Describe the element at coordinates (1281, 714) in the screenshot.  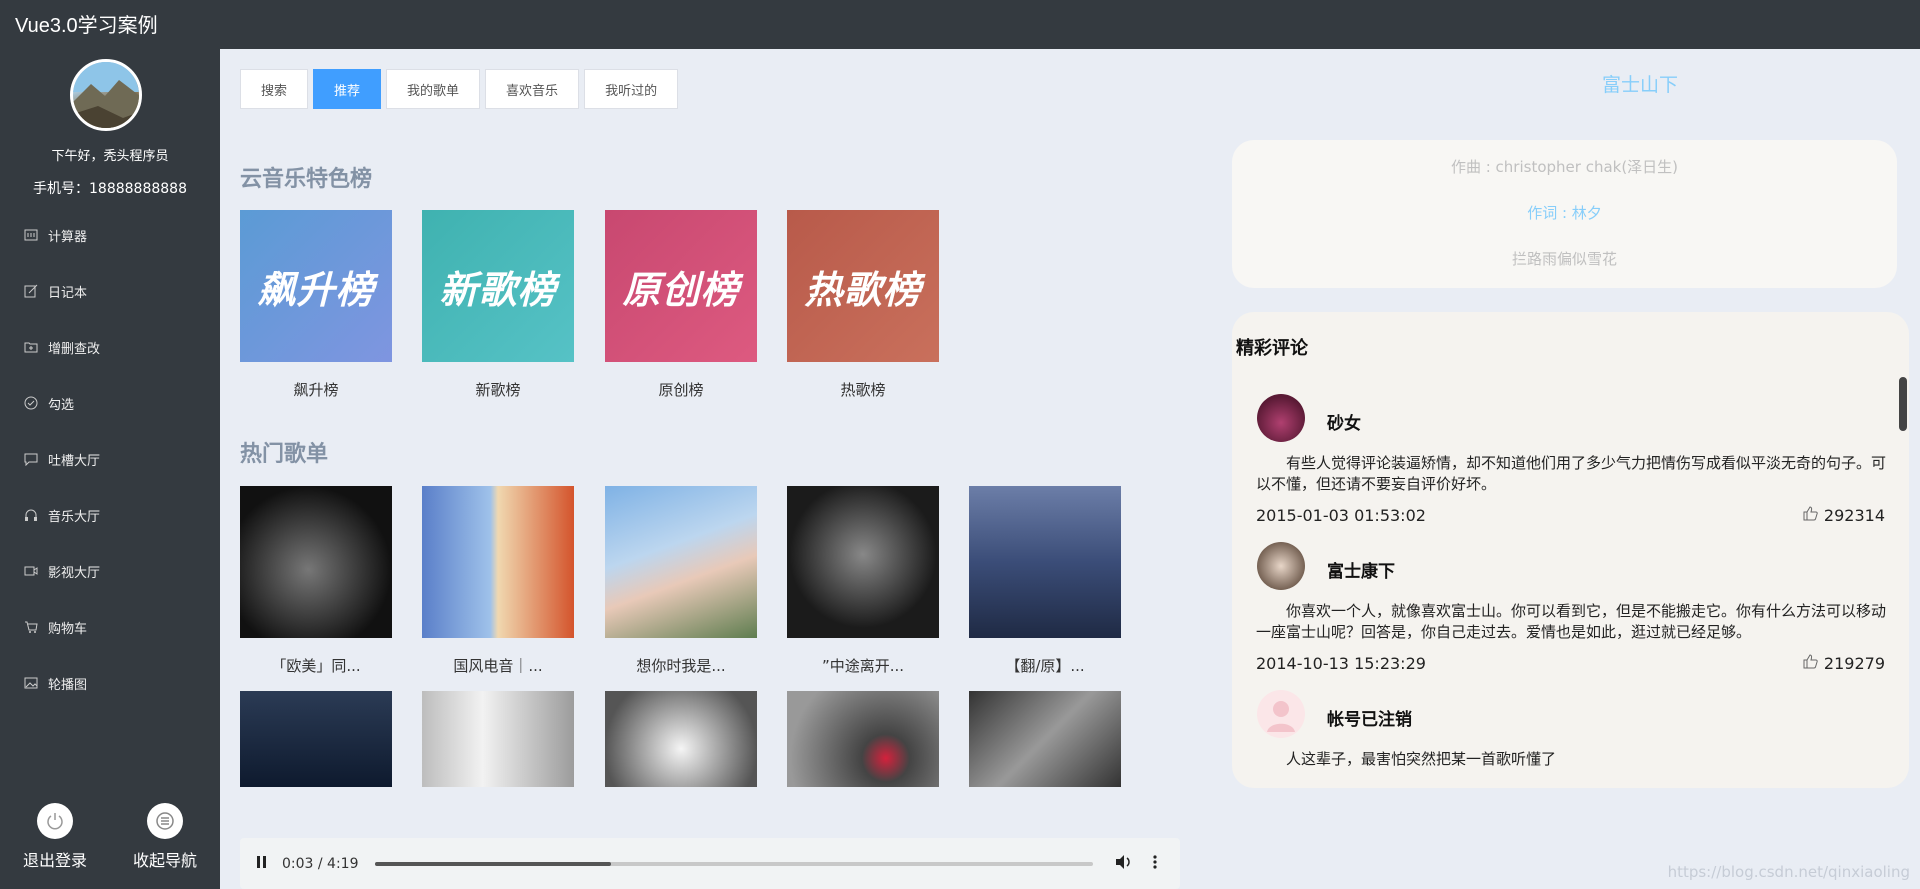
I see `default-user-icon` at that location.